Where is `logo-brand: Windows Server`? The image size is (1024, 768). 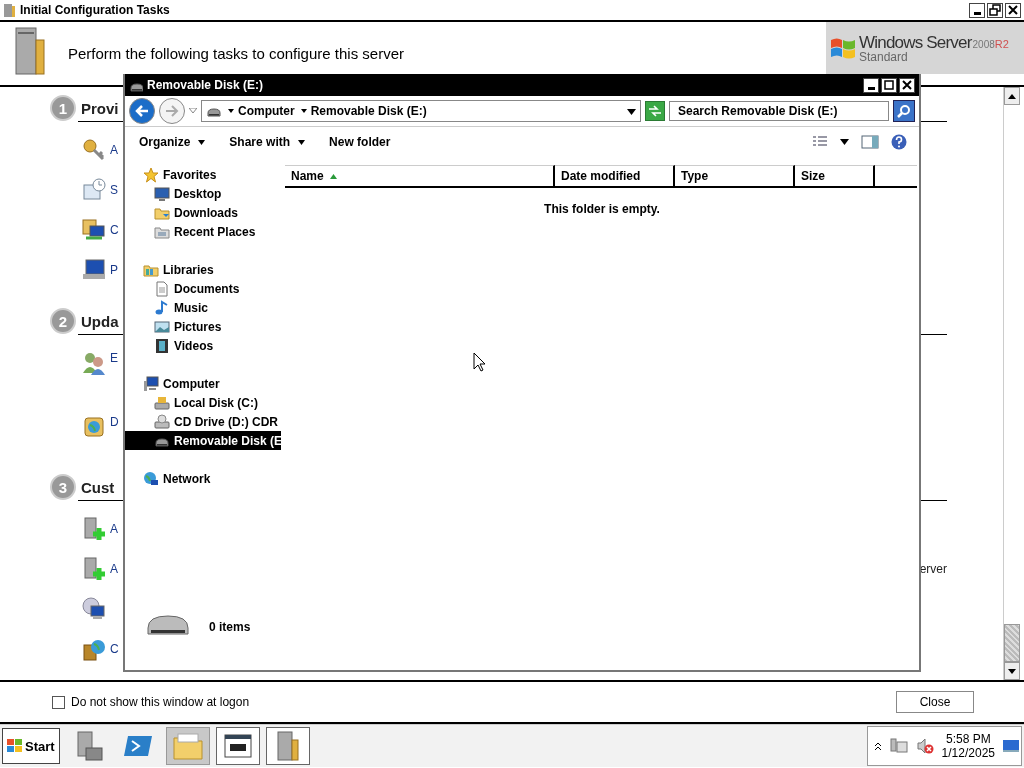 logo-brand: Windows Server is located at coordinates (915, 42).